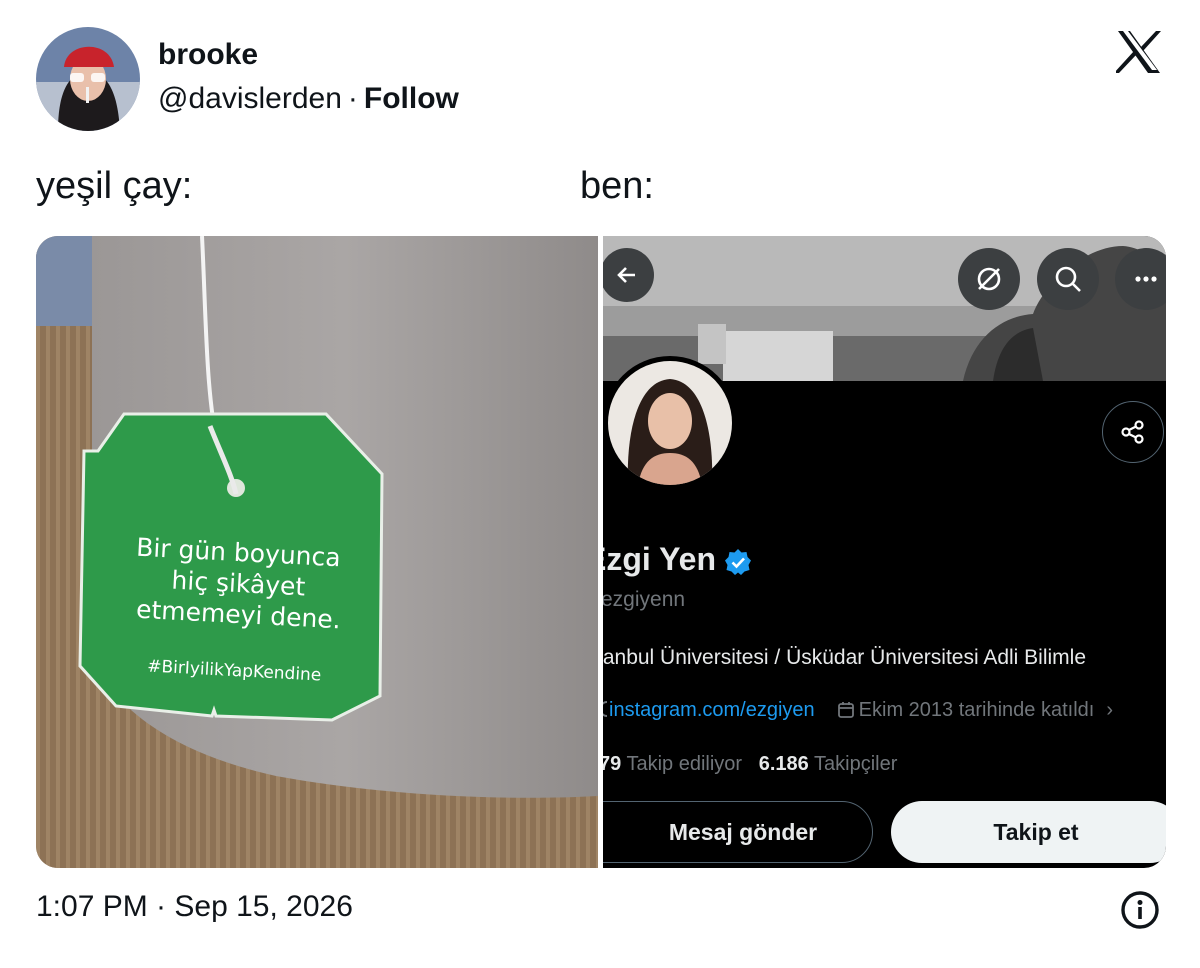 Image resolution: width=1200 pixels, height=968 pixels. What do you see at coordinates (612, 764) in the screenshot?
I see `following-count: 79` at bounding box center [612, 764].